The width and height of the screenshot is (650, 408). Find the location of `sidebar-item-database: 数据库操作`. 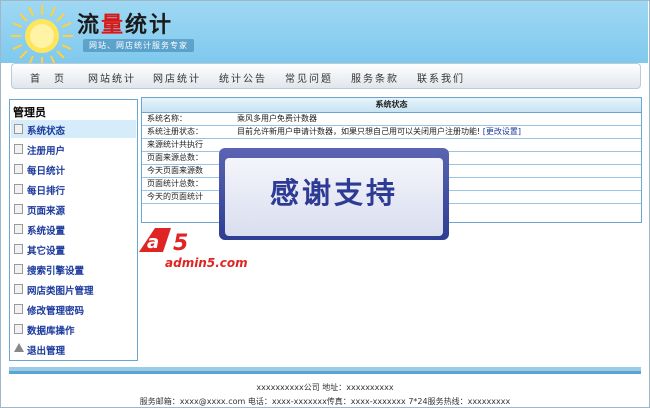

sidebar-item-database: 数据库操作 is located at coordinates (44, 330).